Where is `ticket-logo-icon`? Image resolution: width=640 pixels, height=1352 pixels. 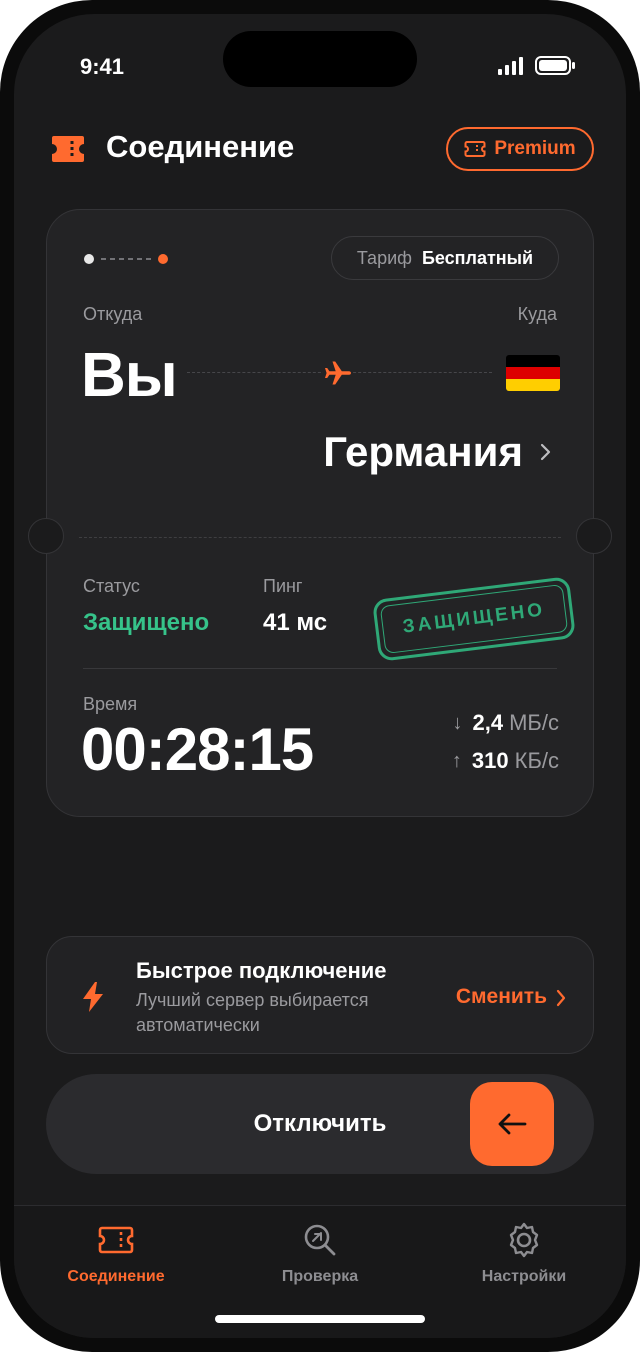 ticket-logo-icon is located at coordinates (68, 149).